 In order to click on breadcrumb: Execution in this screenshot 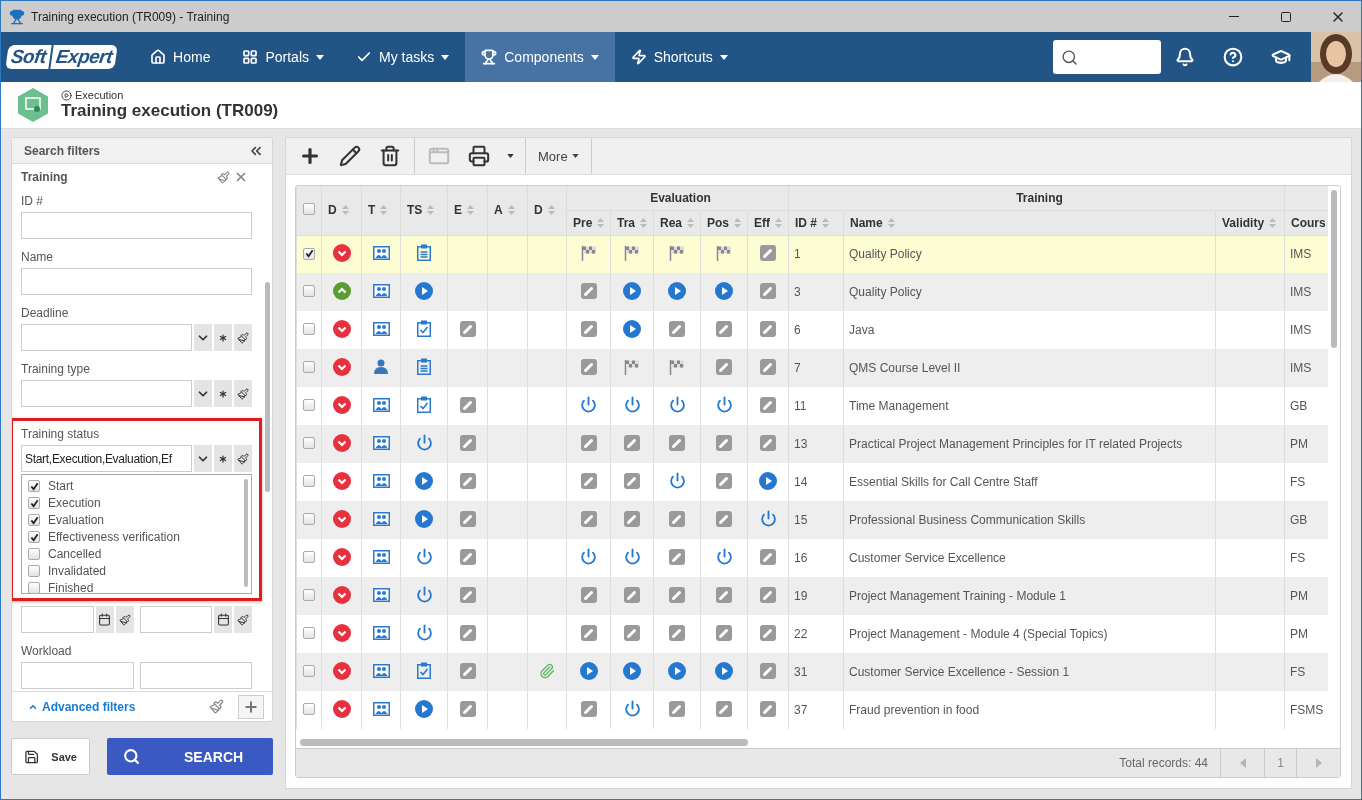, I will do `click(170, 95)`.